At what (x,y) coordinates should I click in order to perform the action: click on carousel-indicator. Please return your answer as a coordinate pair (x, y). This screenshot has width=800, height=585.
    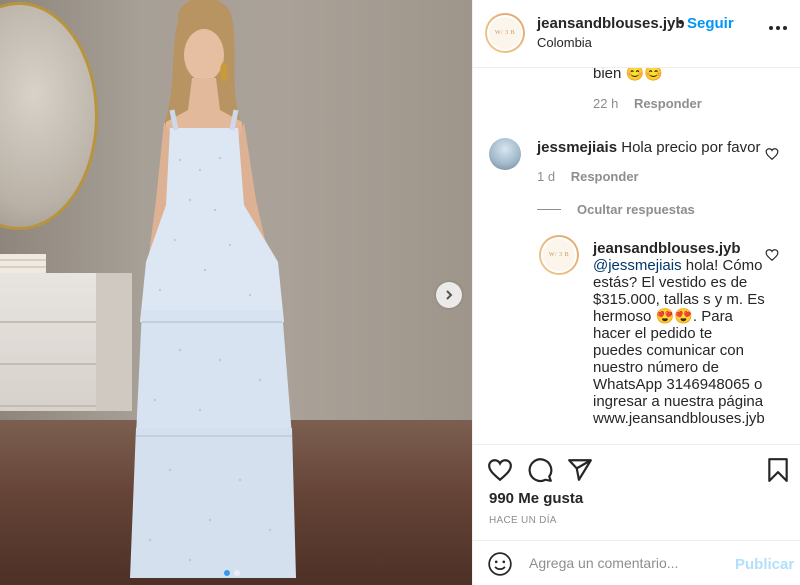
    Looking at the image, I should click on (232, 573).